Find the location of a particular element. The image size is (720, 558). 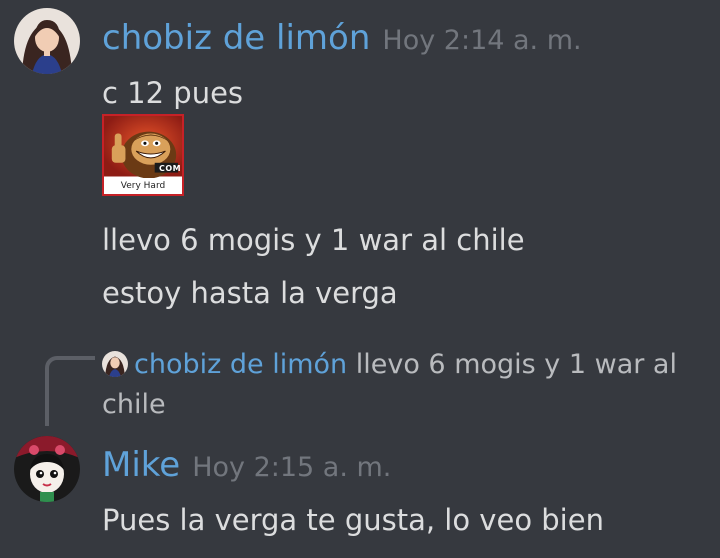

reply-connector-line is located at coordinates (70, 391).